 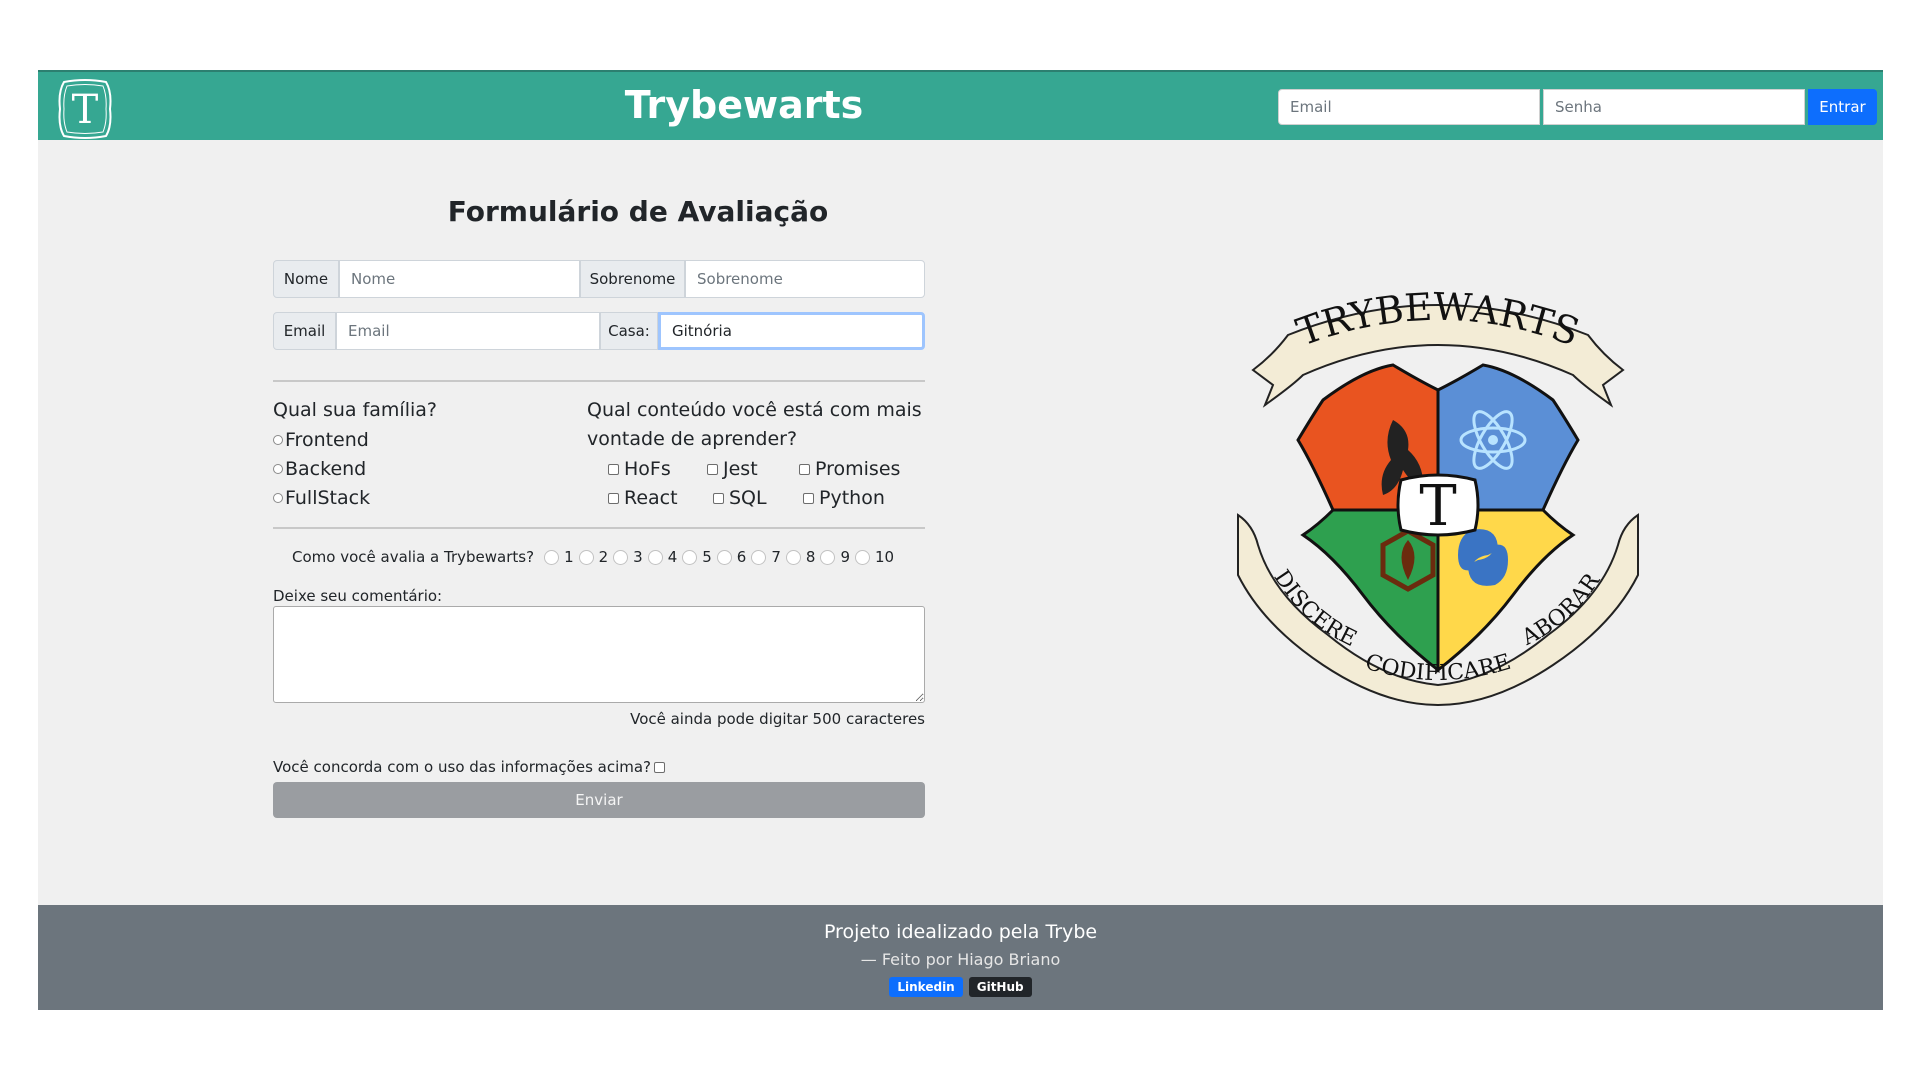 I want to click on github-link: GitHub, so click(x=1000, y=987).